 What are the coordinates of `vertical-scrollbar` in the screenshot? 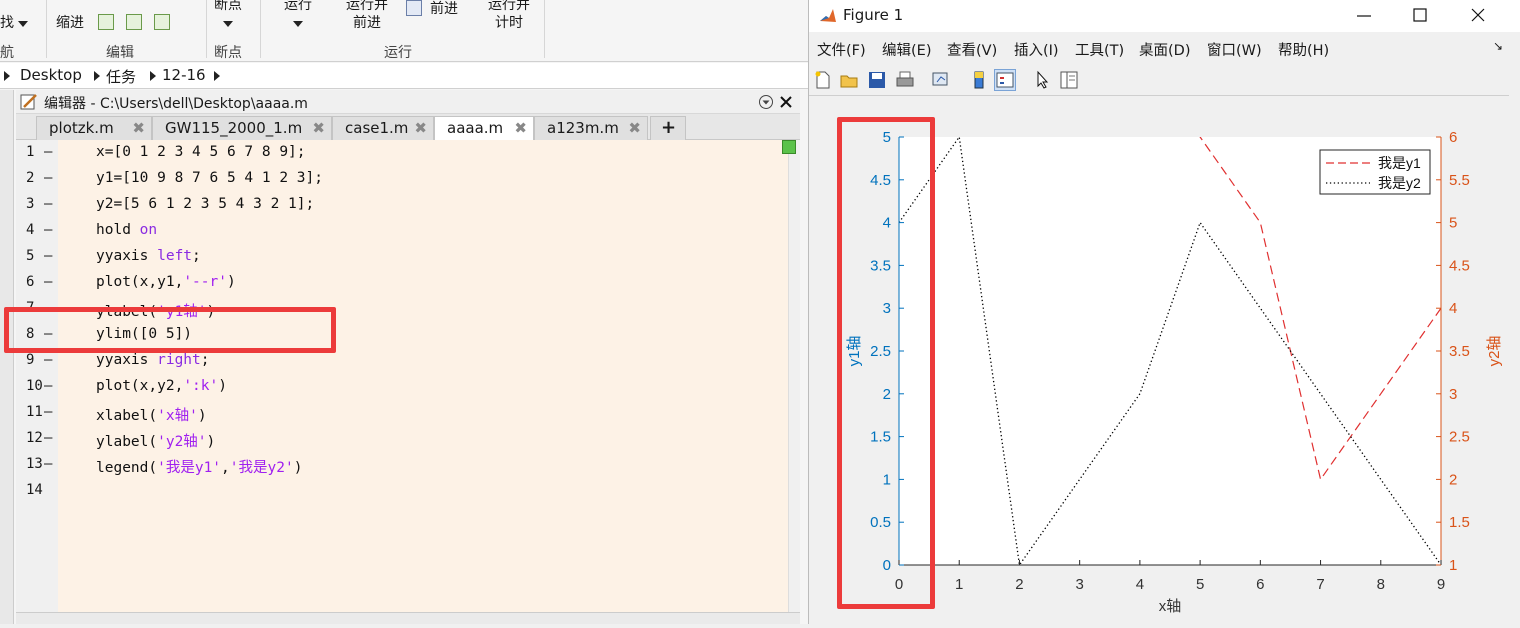 It's located at (794, 376).